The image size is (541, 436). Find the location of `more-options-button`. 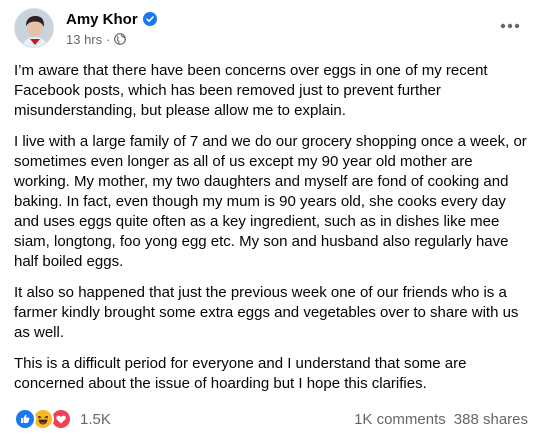

more-options-button is located at coordinates (510, 26).